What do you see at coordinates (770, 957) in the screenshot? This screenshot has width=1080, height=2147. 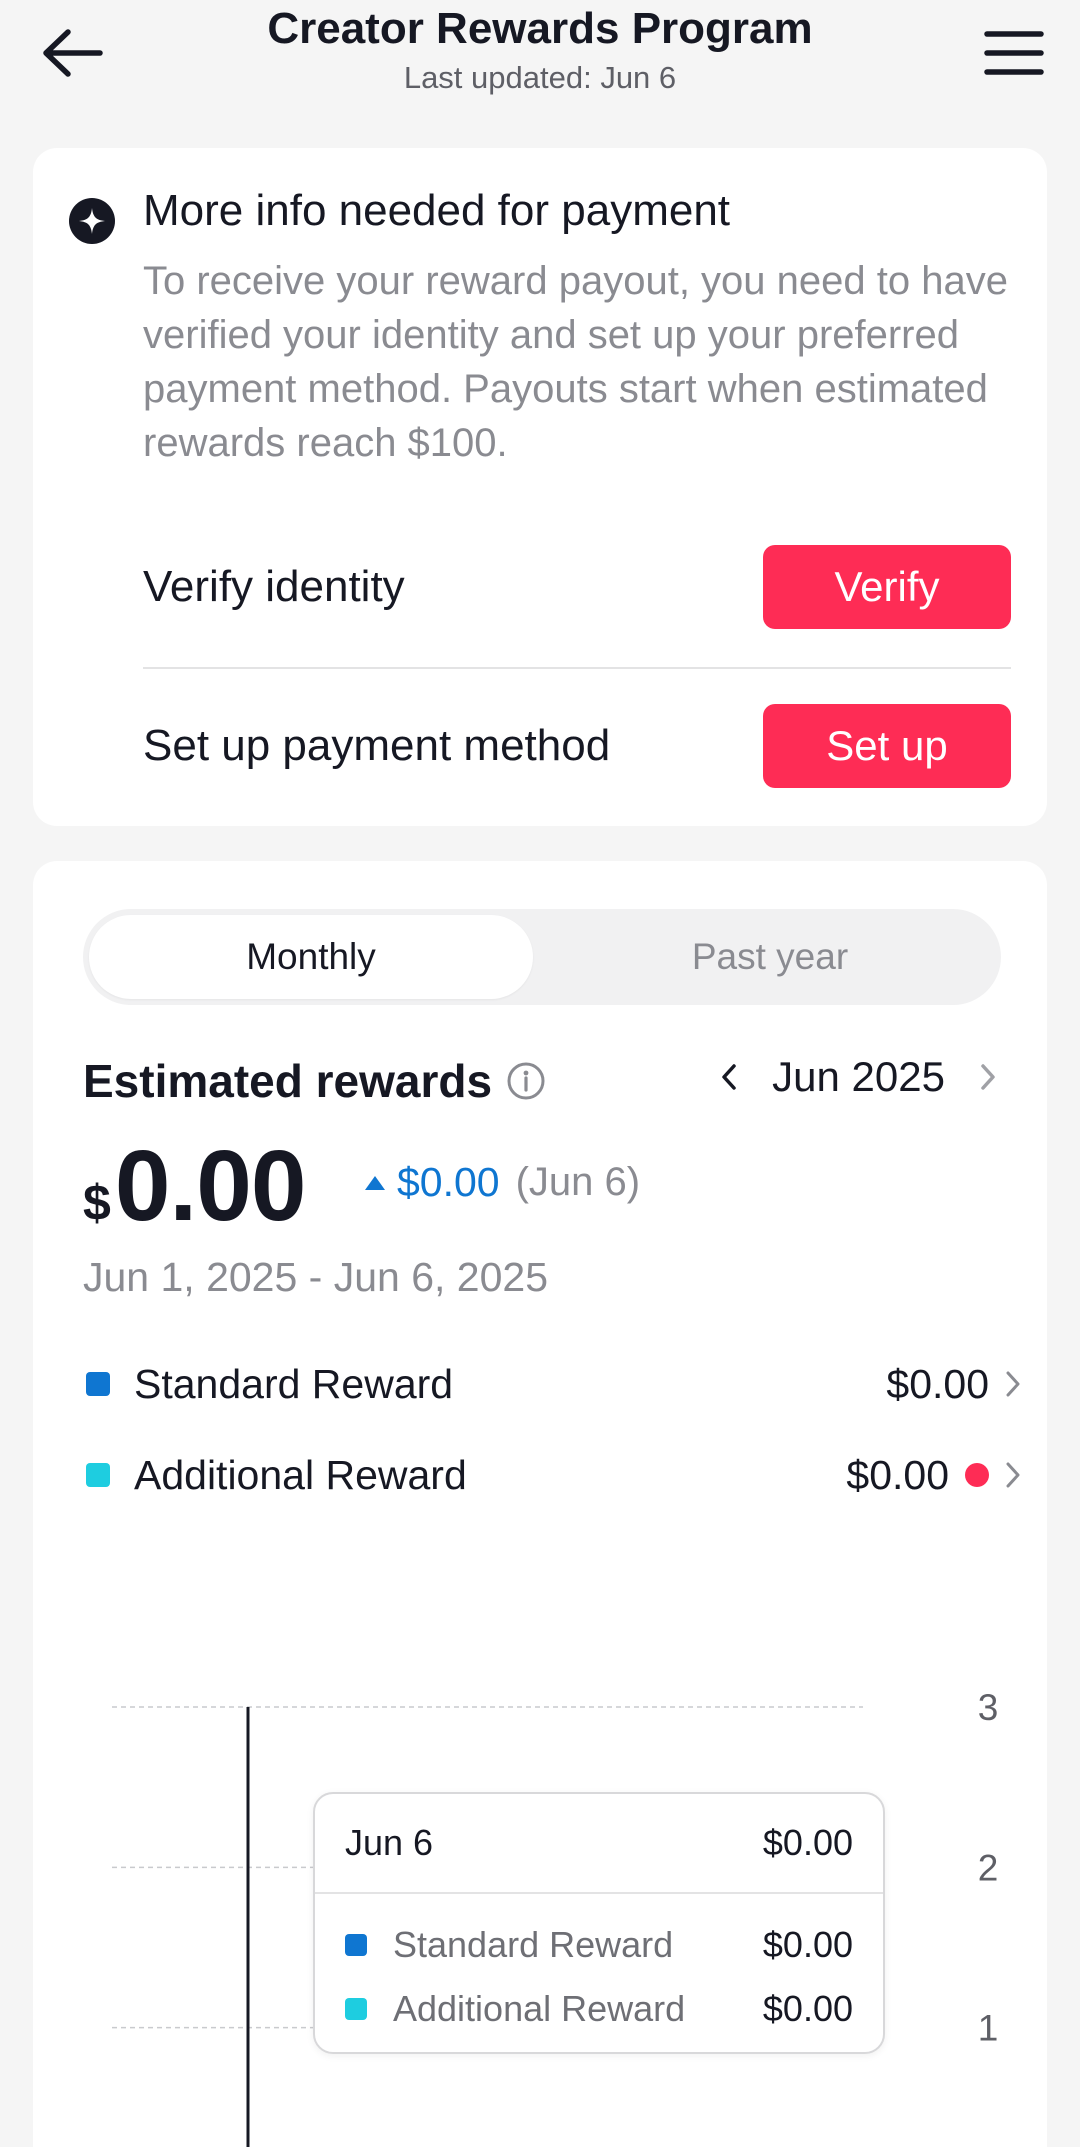 I see `tab-past-year: Past year` at bounding box center [770, 957].